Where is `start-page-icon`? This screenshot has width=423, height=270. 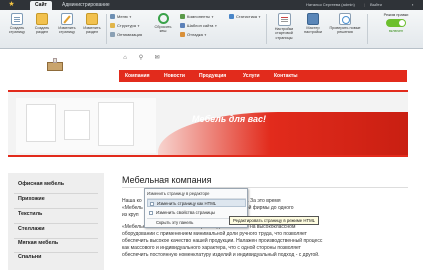 start-page-icon is located at coordinates (284, 19).